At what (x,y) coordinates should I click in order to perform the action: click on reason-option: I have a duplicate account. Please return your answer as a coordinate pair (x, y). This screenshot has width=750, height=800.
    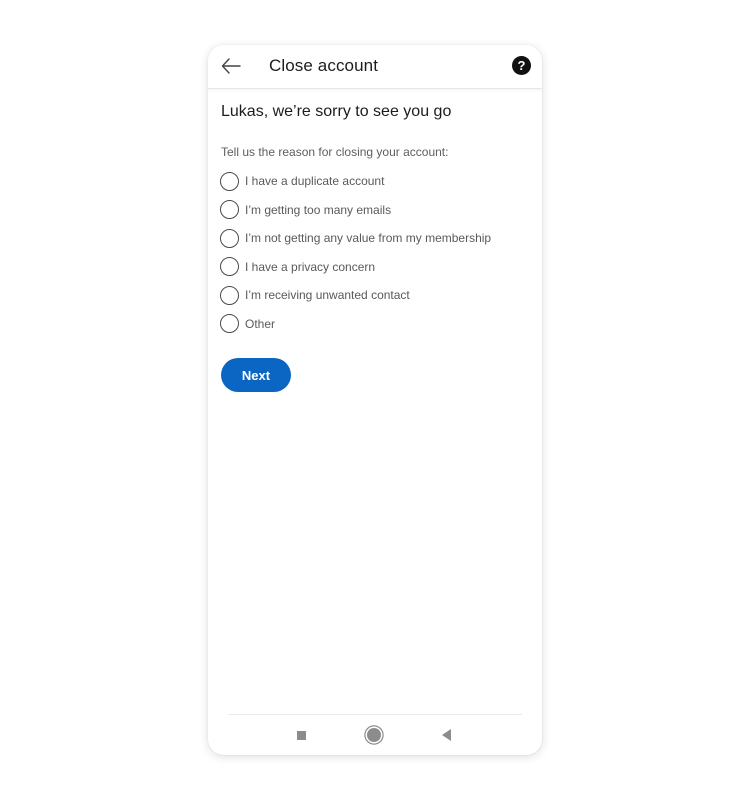
    Looking at the image, I should click on (375, 181).